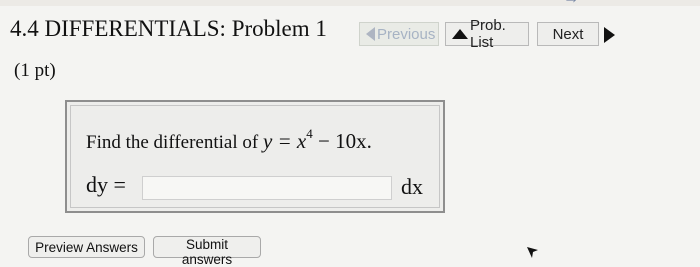  Describe the element at coordinates (86, 247) in the screenshot. I see `preview-answers-button: Preview Answers` at that location.